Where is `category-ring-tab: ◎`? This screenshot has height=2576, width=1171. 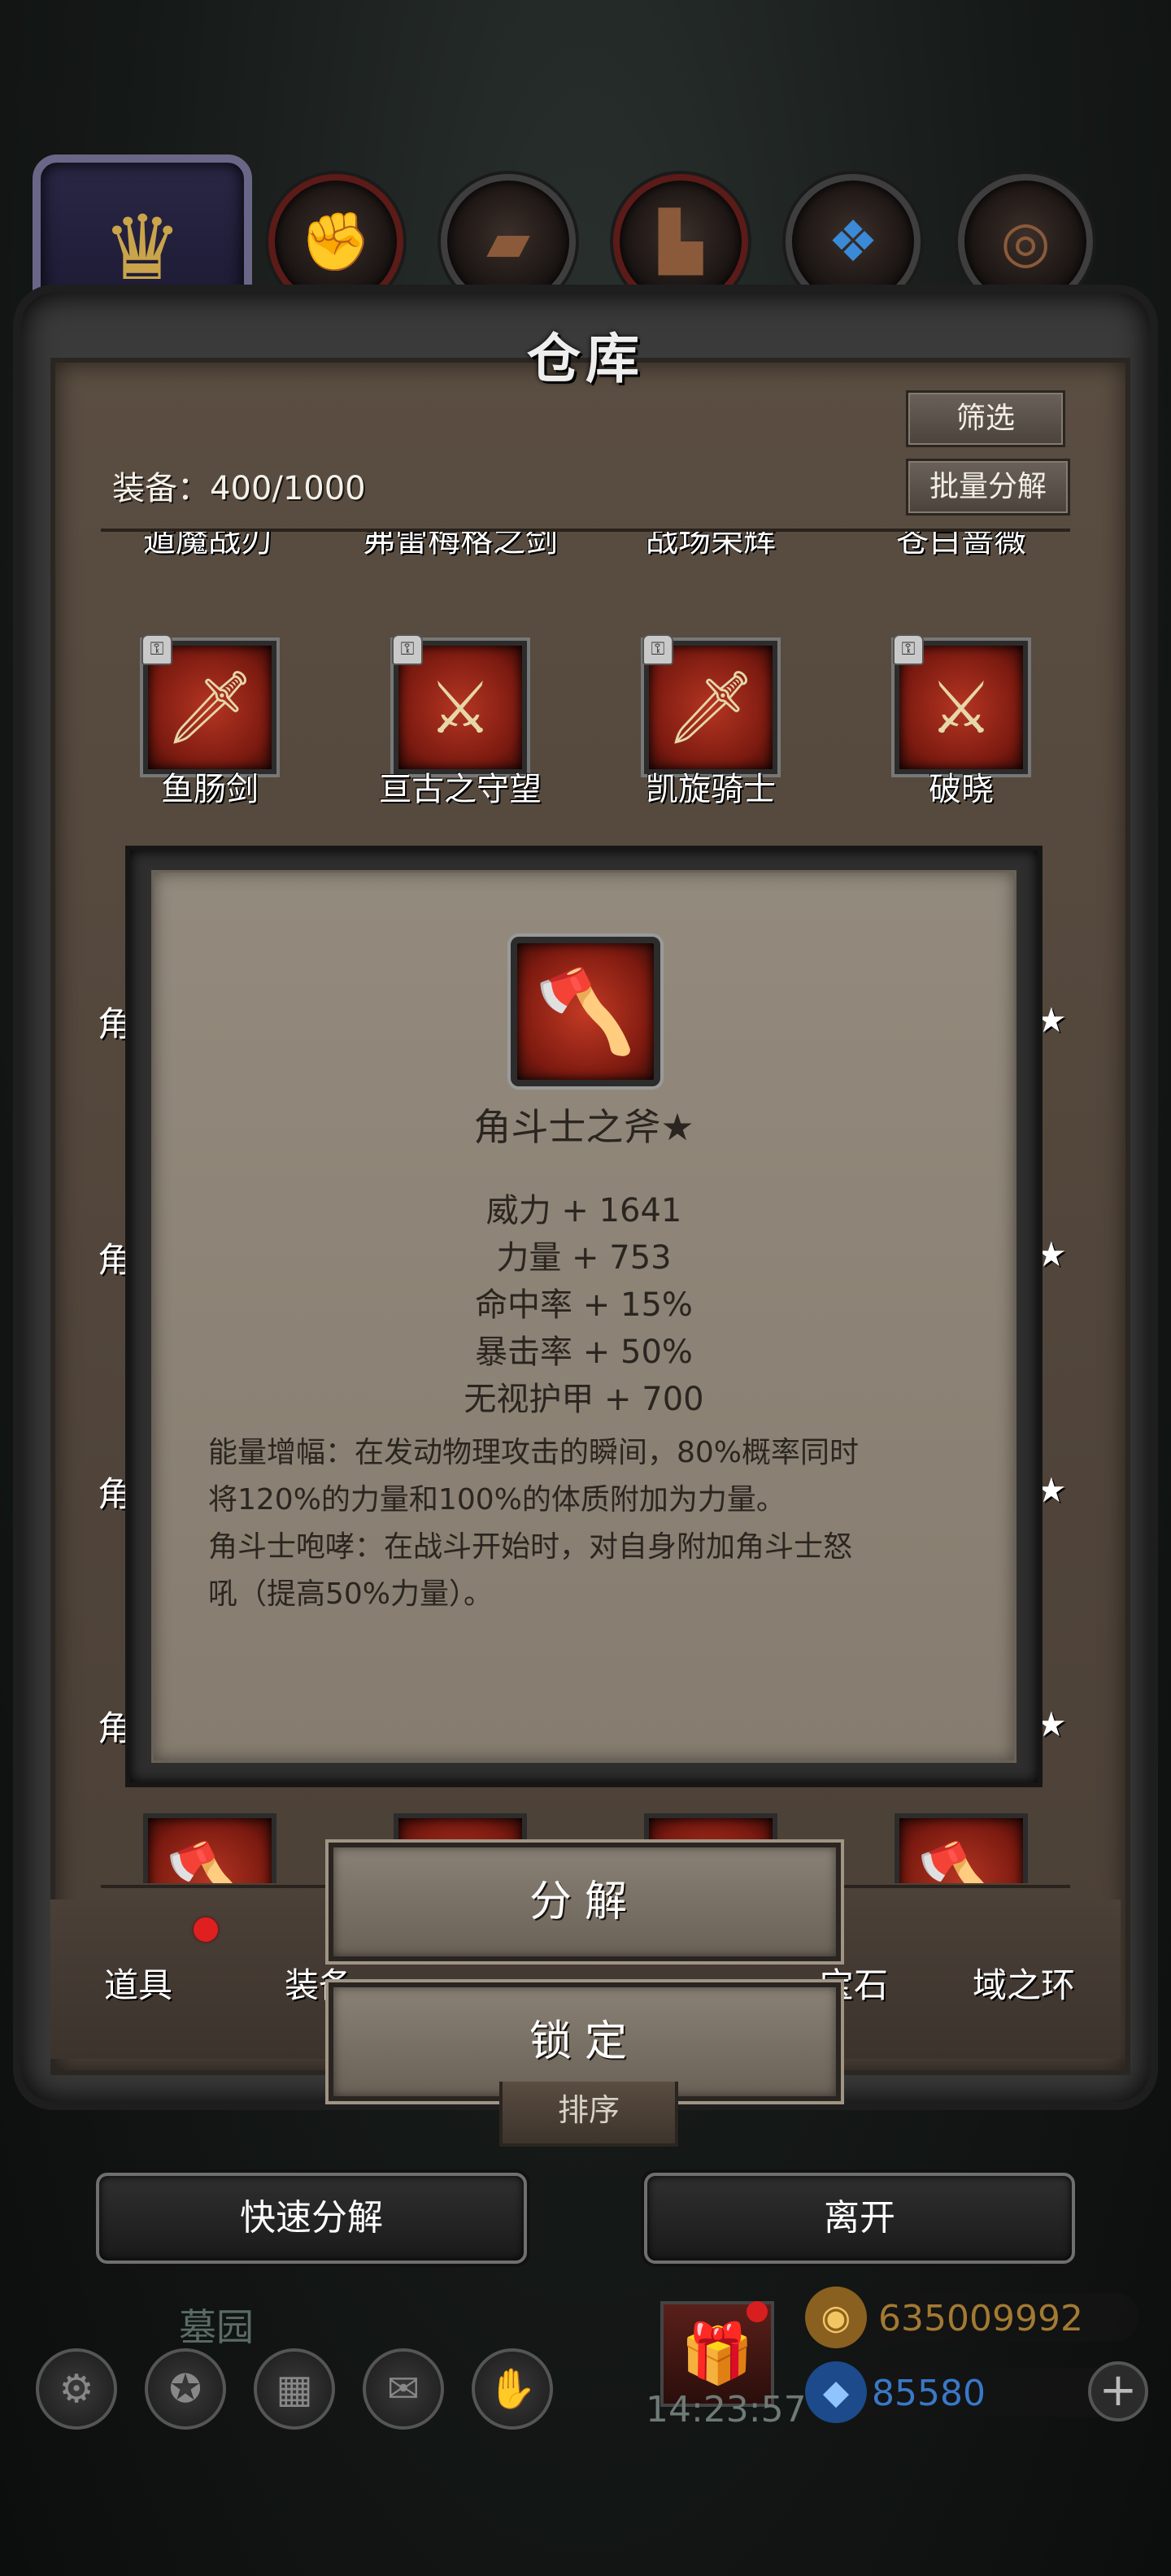
category-ring-tab: ◎ is located at coordinates (1025, 241).